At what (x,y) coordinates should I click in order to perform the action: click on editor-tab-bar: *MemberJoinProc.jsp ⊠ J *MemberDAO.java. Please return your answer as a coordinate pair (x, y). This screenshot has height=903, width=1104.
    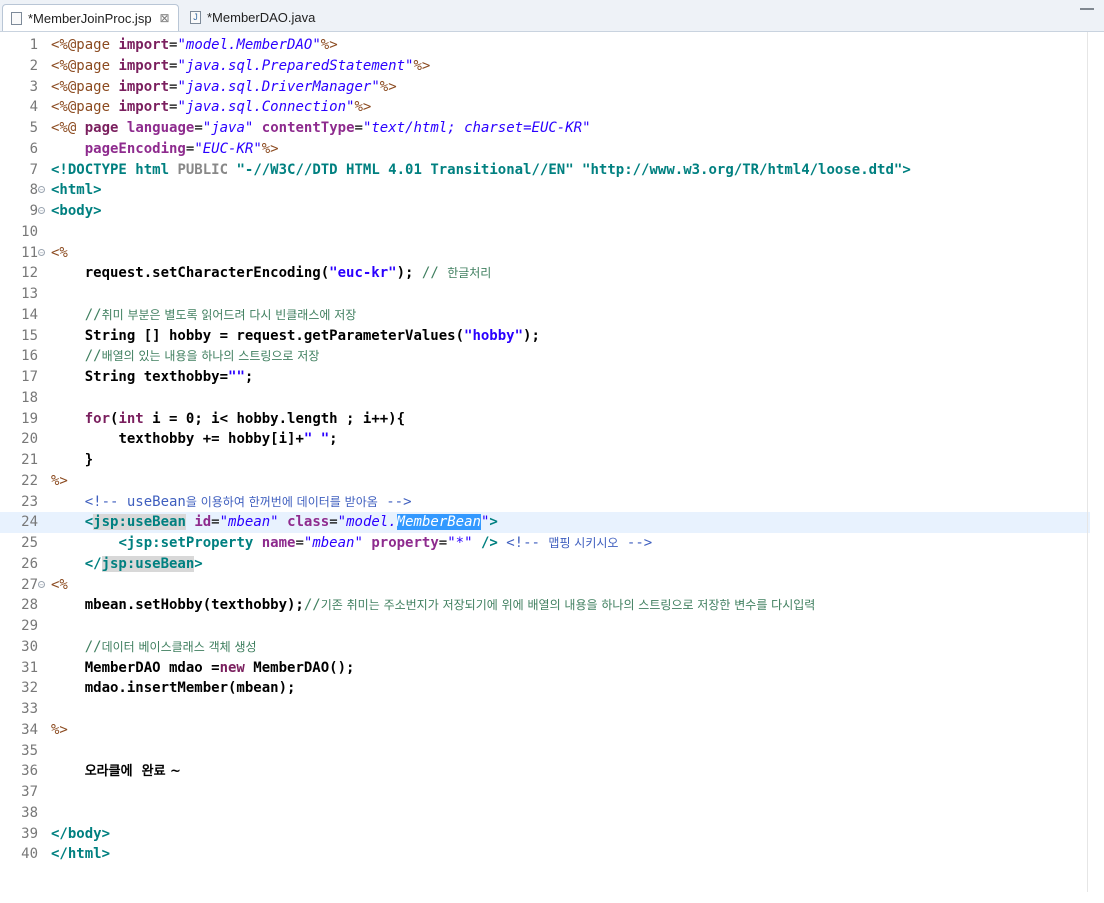
    Looking at the image, I should click on (552, 16).